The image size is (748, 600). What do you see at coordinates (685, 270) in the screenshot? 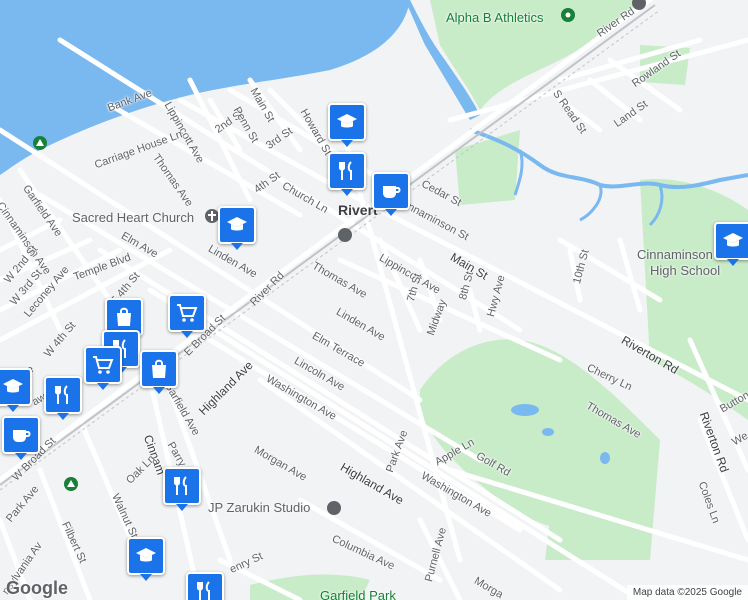
I see `poi-cinnaminson-high-school-line2: High School` at bounding box center [685, 270].